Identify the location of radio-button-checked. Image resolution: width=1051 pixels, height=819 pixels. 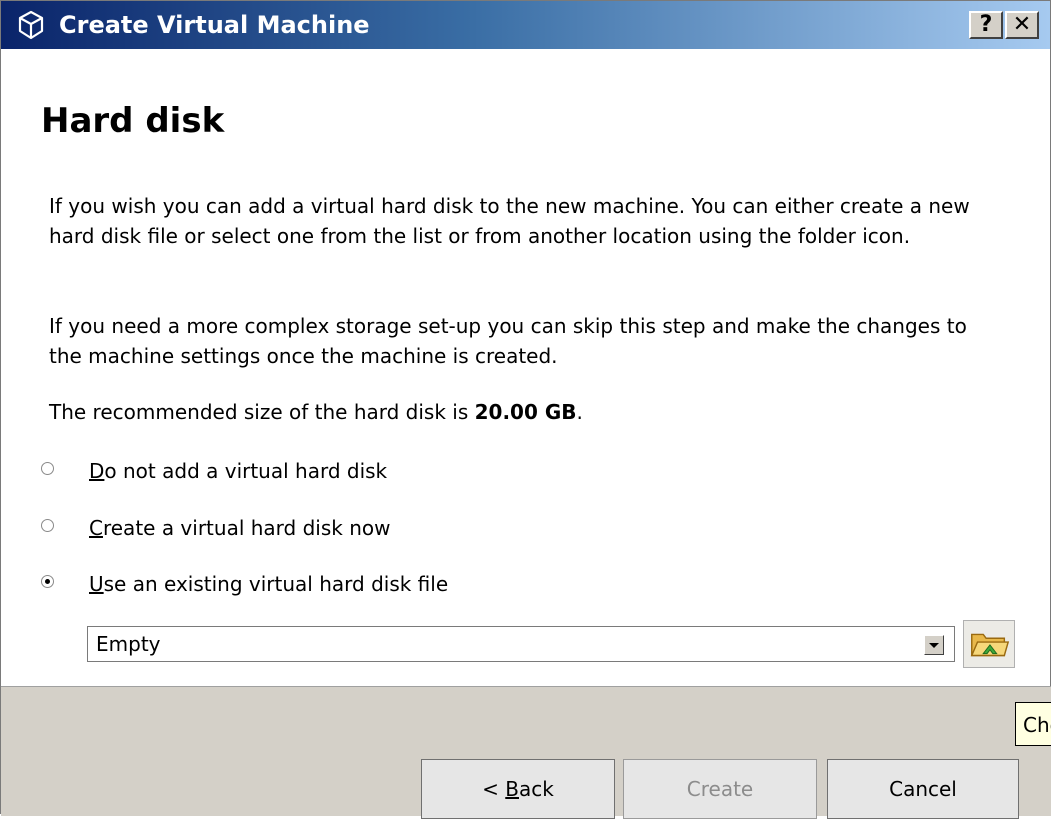
(47, 581).